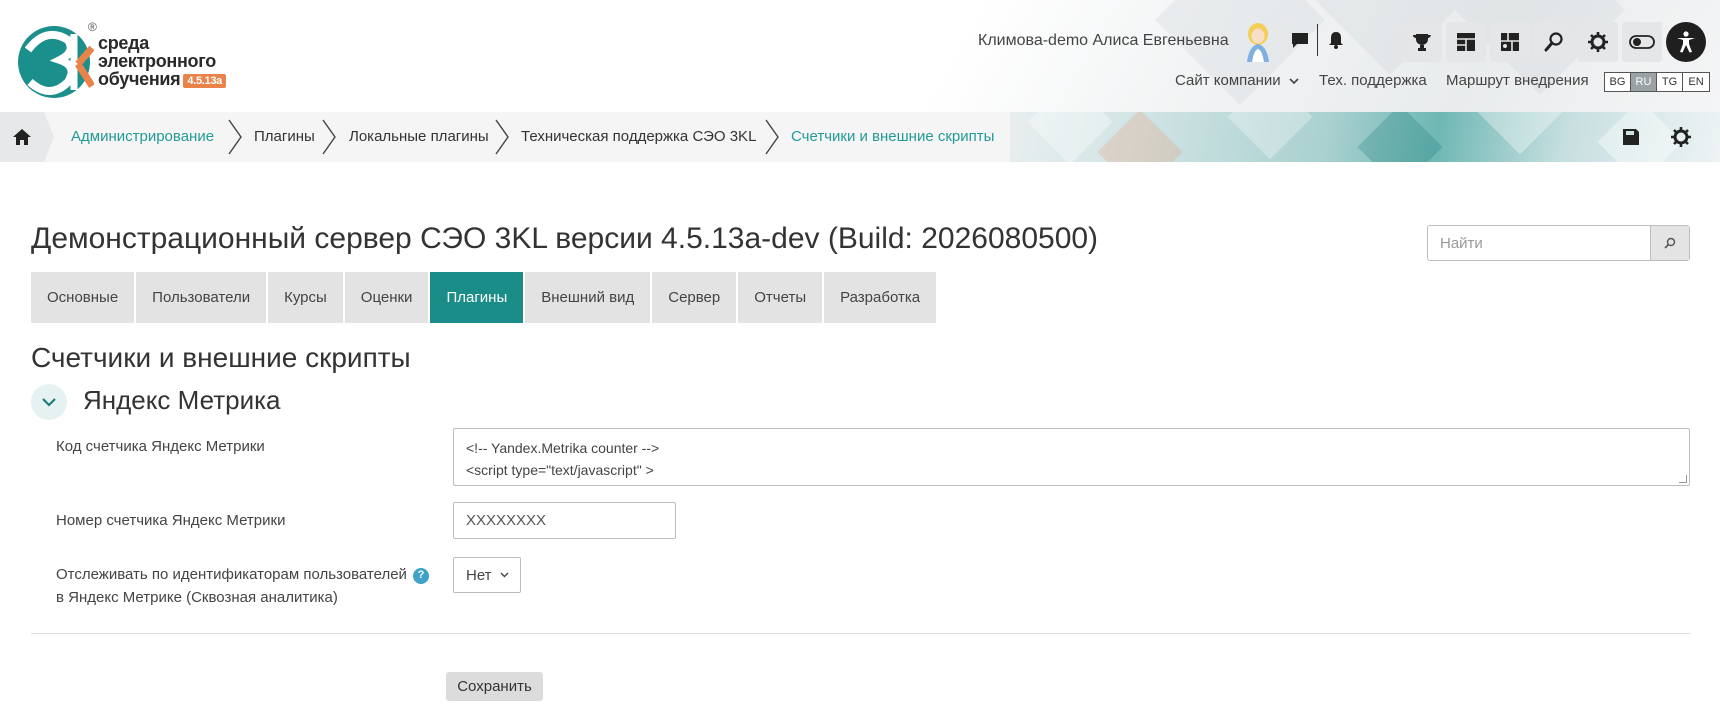 This screenshot has width=1720, height=724. What do you see at coordinates (494, 686) in the screenshot?
I see `save-button: Сохранить` at bounding box center [494, 686].